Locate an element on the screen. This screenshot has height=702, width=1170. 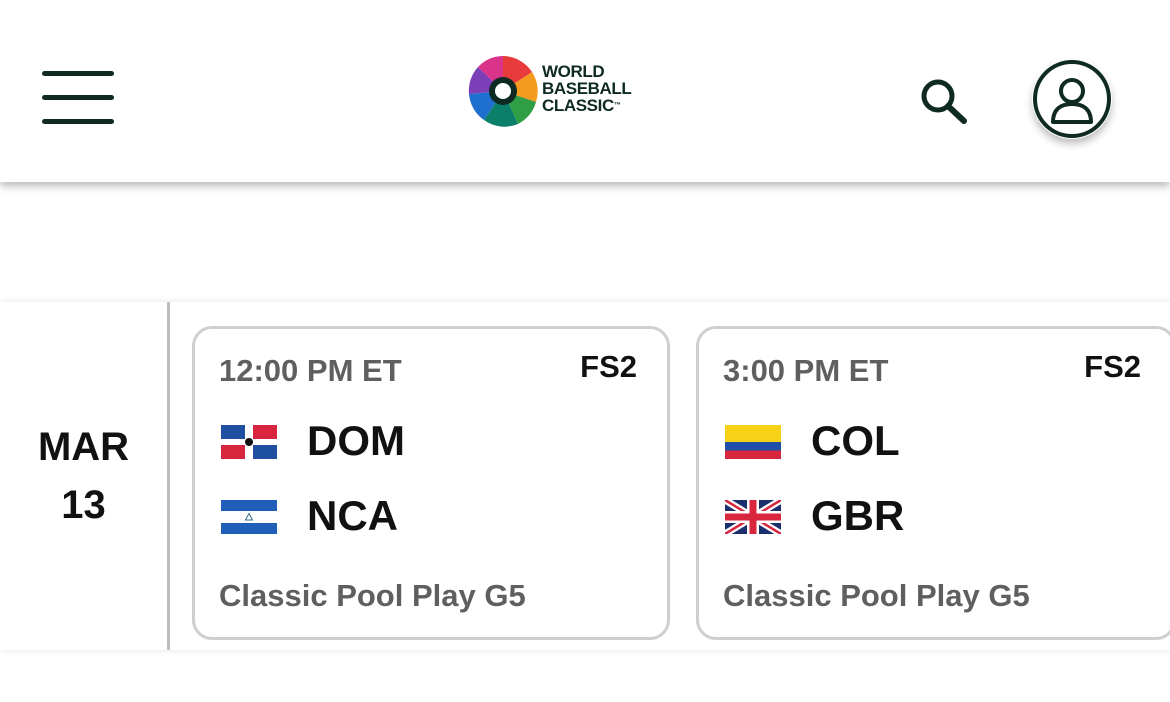
game-time: 12:00 PM ET is located at coordinates (310, 370).